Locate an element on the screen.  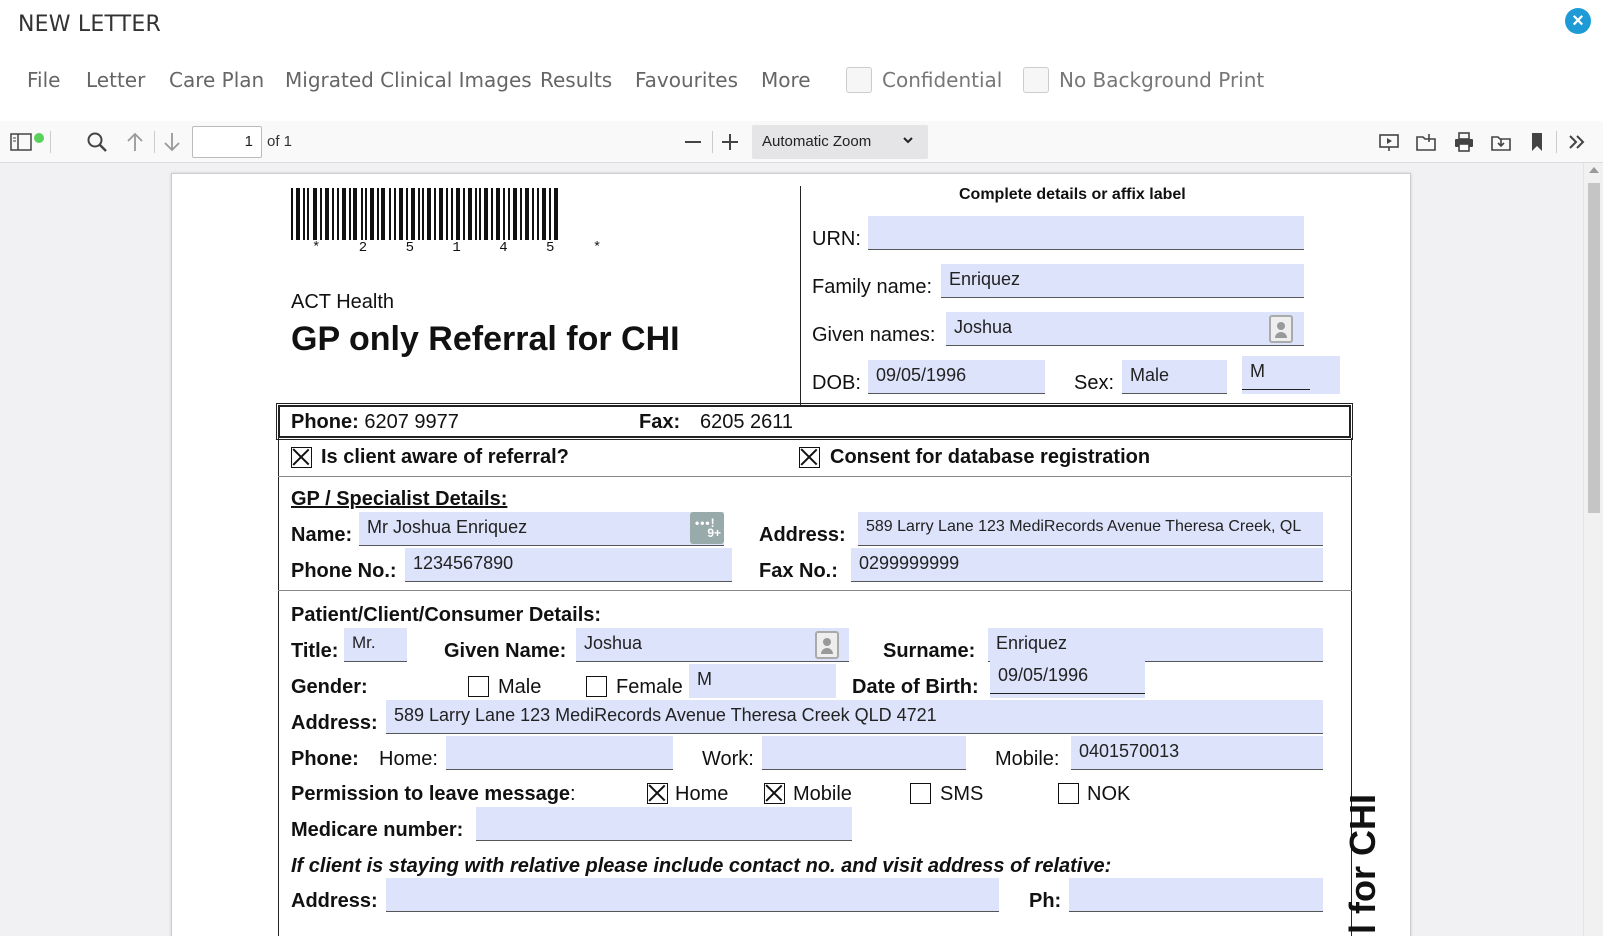
permission-mobile-checkbox is located at coordinates (774, 793).